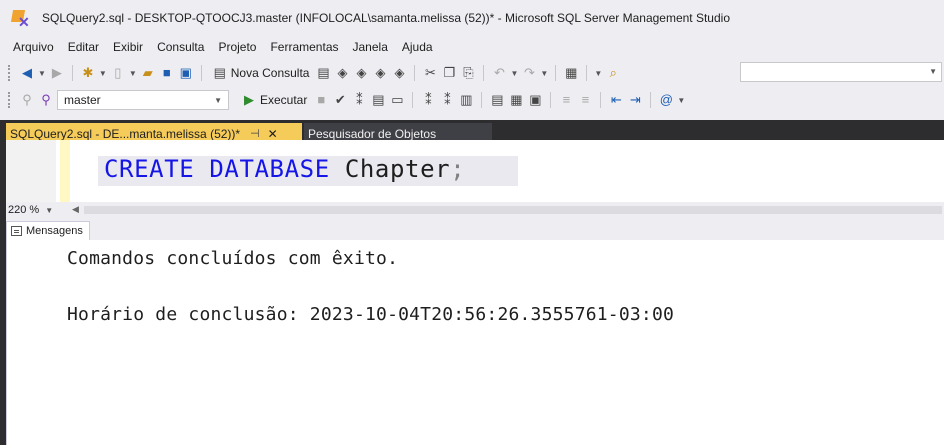  What do you see at coordinates (133, 73) in the screenshot?
I see `add-item-dropdown-icon: ▼` at bounding box center [133, 73].